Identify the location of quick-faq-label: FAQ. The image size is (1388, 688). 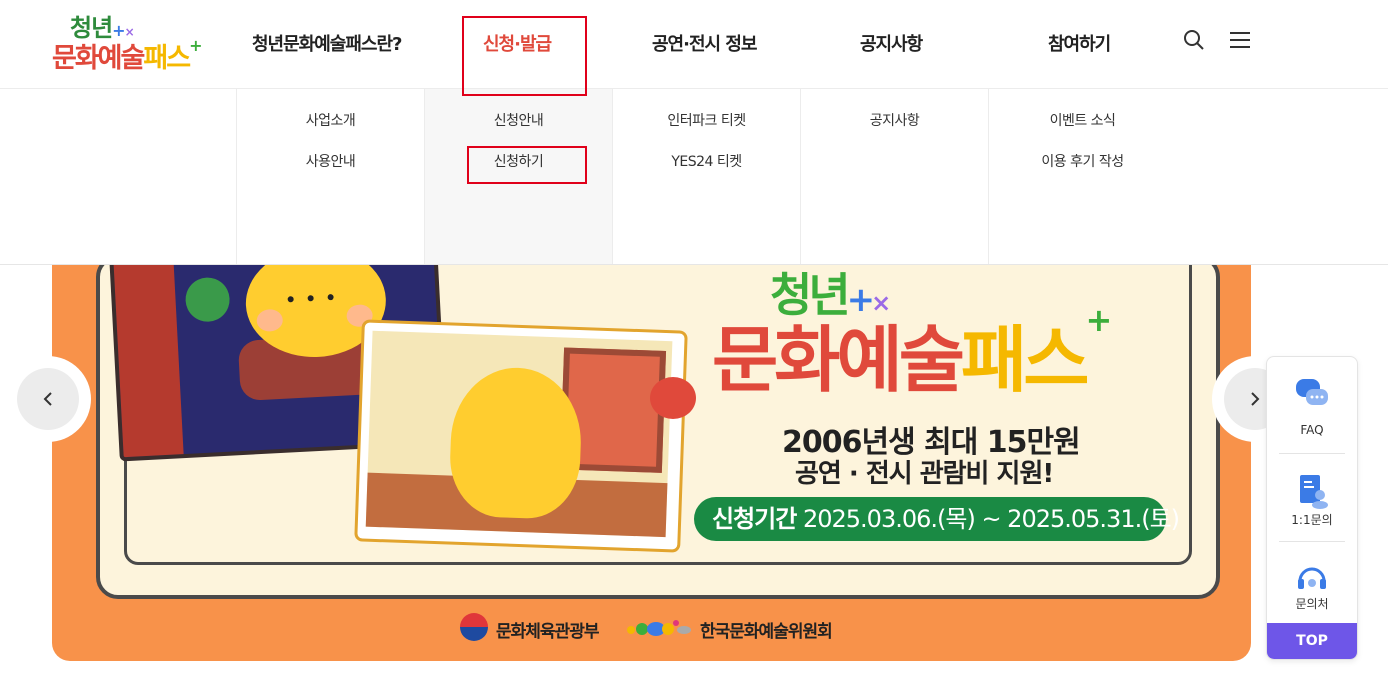
(1312, 430).